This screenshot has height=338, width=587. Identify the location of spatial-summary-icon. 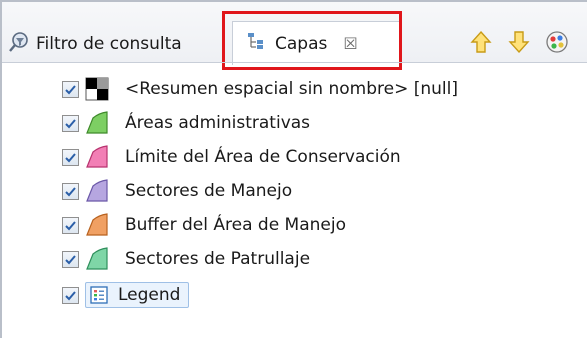
(97, 89).